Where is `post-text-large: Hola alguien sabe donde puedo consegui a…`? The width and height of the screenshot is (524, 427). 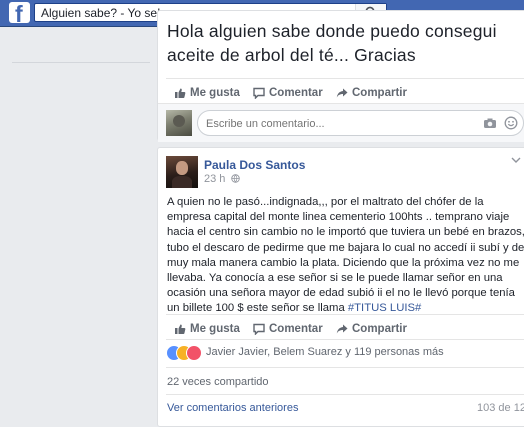
post-text-large: Hola alguien sabe donde puedo consegui a… is located at coordinates (332, 43).